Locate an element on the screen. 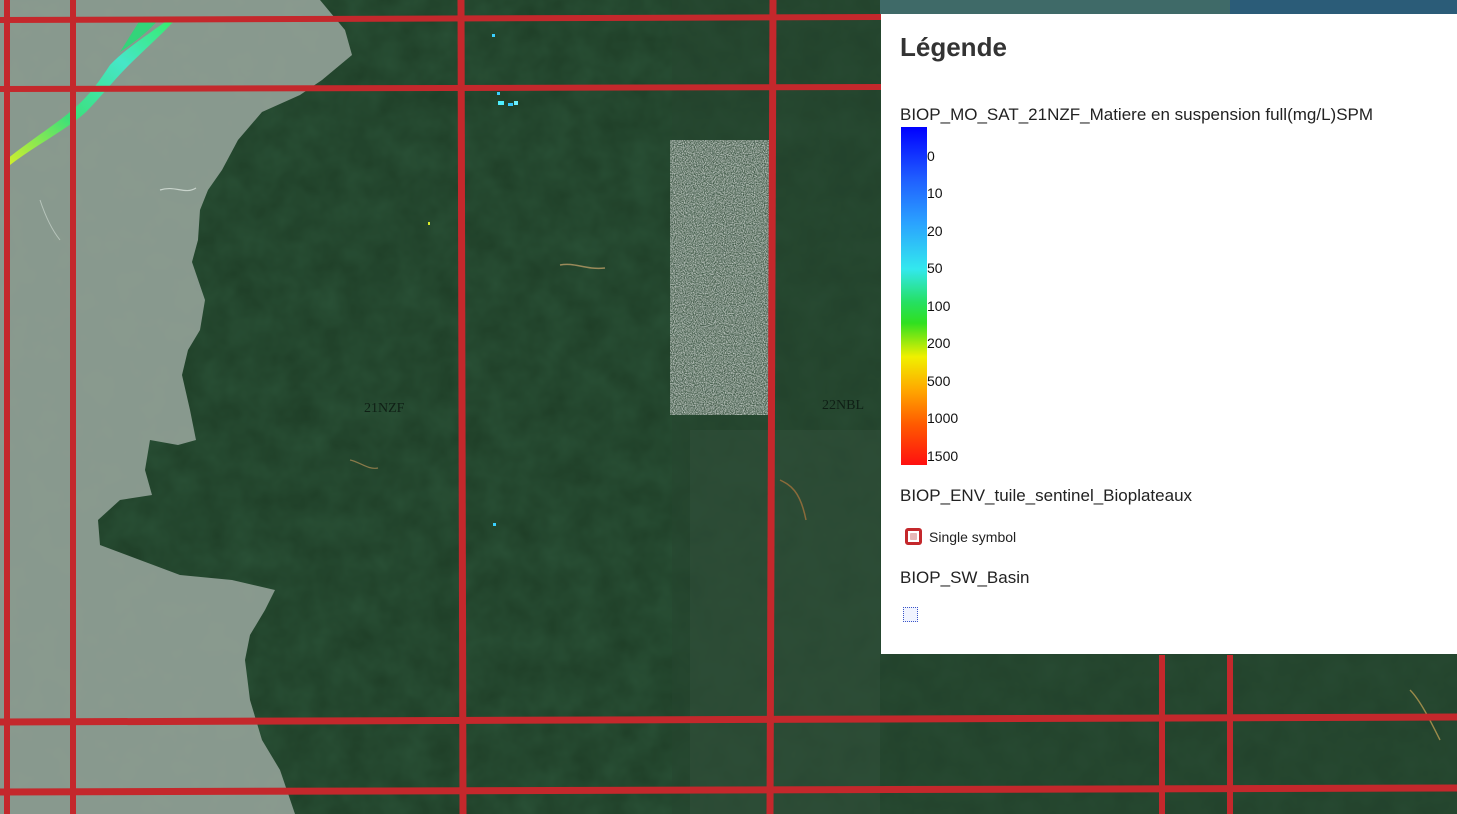 The width and height of the screenshot is (1457, 814). dotted-square-icon is located at coordinates (910, 614).